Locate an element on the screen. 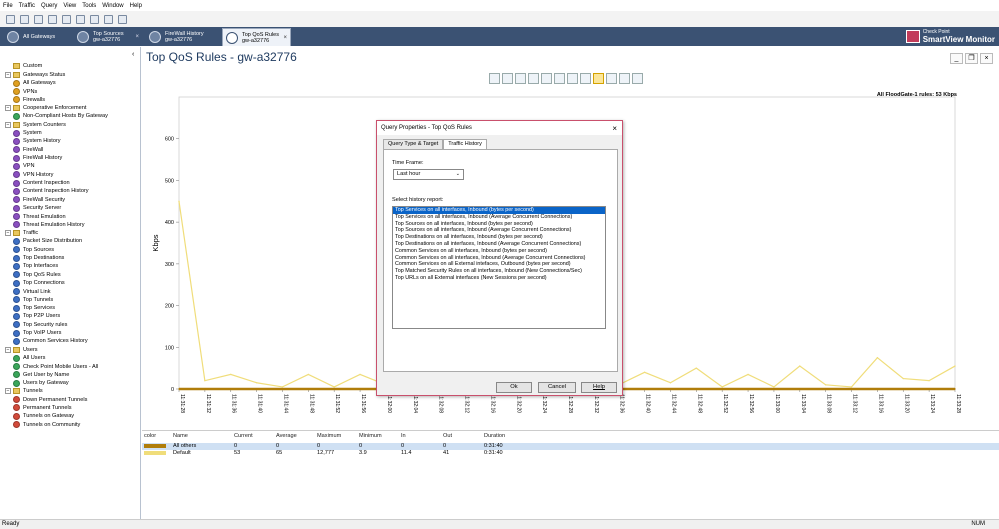 The width and height of the screenshot is (999, 529). network-icon is located at coordinates (38, 19).